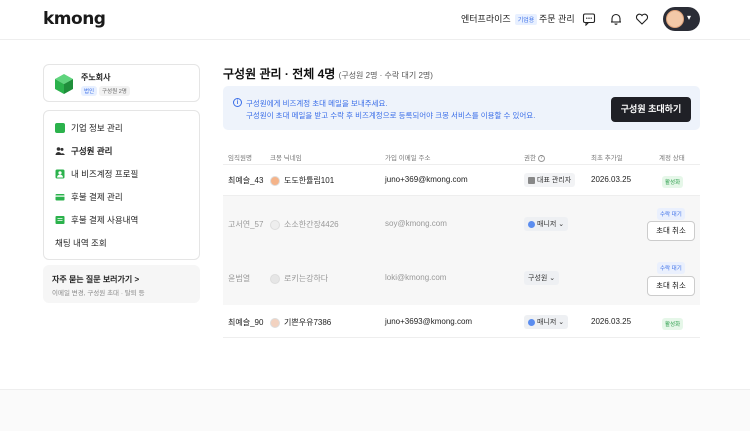 This screenshot has width=750, height=431. Describe the element at coordinates (557, 18) in the screenshot. I see `orders-link: 주문 관리` at that location.